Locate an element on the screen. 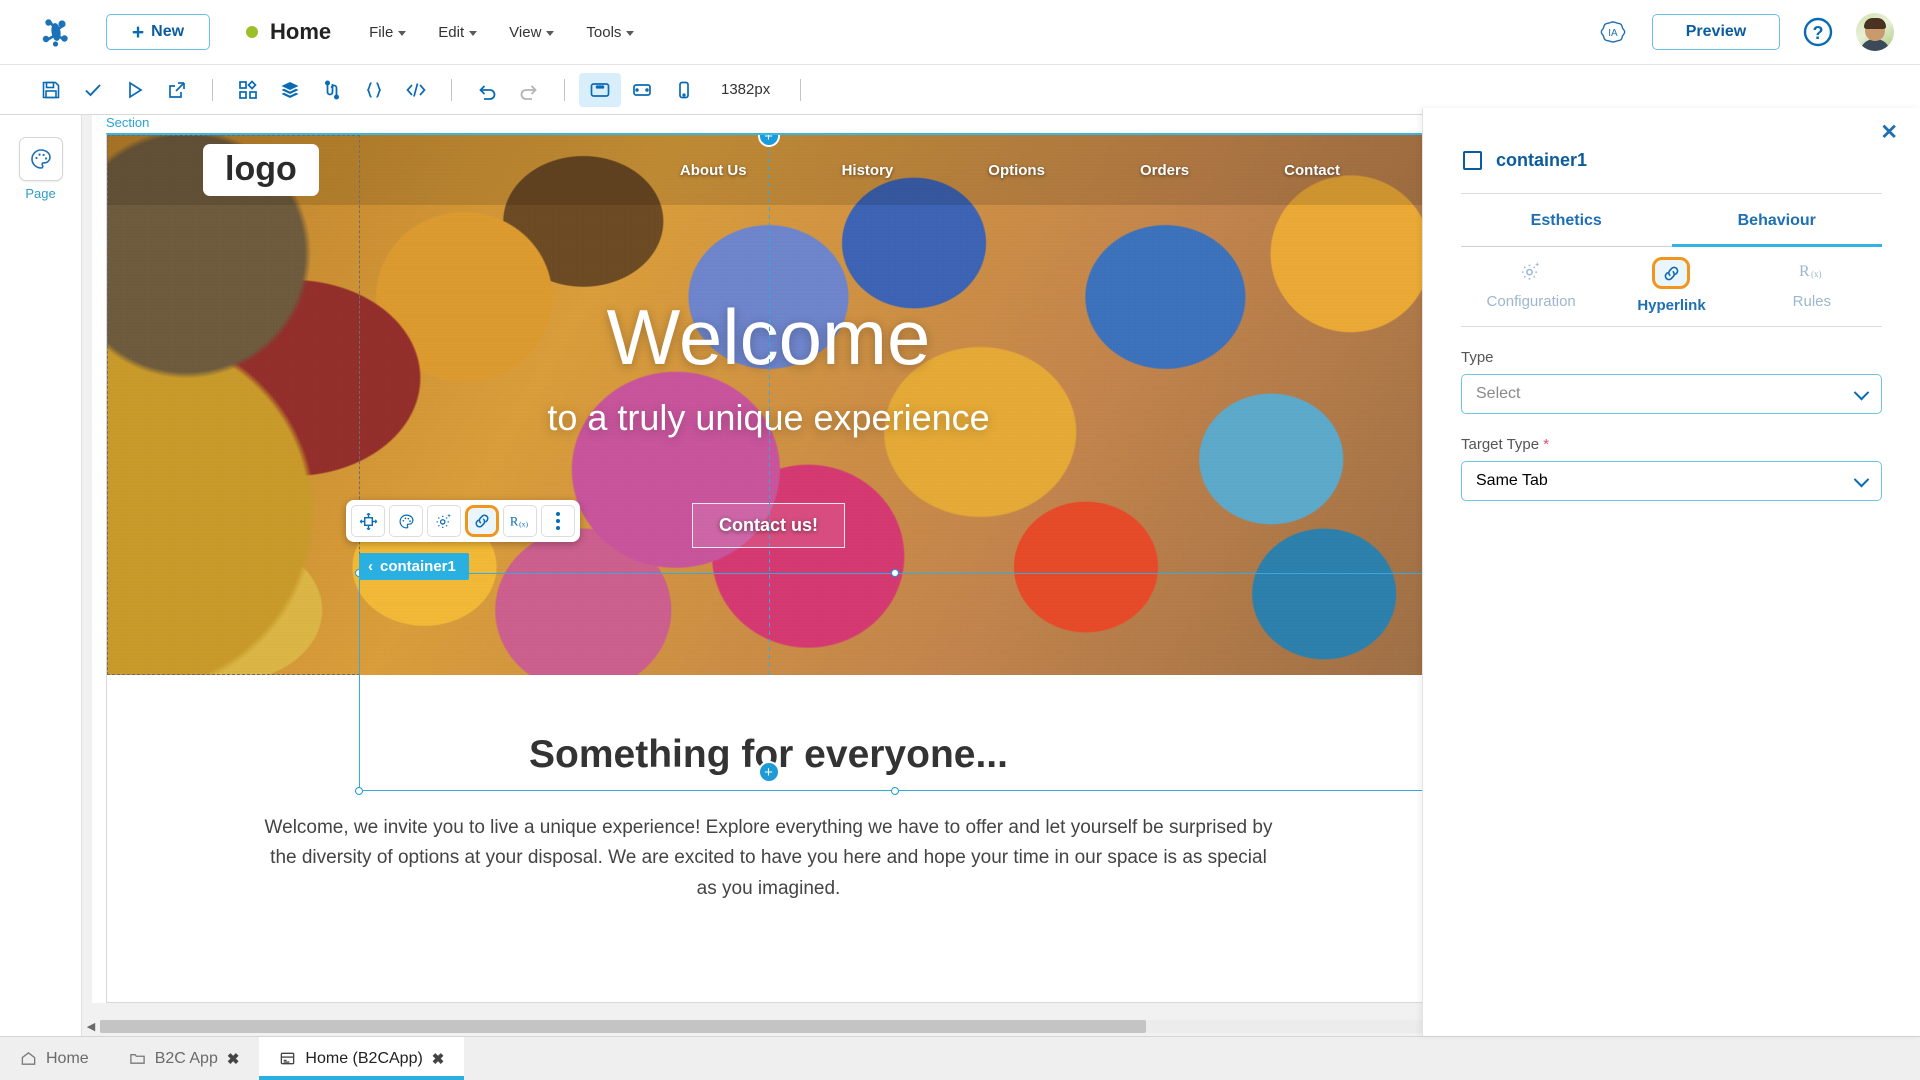 This screenshot has height=1080, width=1920. play-icon is located at coordinates (135, 90).